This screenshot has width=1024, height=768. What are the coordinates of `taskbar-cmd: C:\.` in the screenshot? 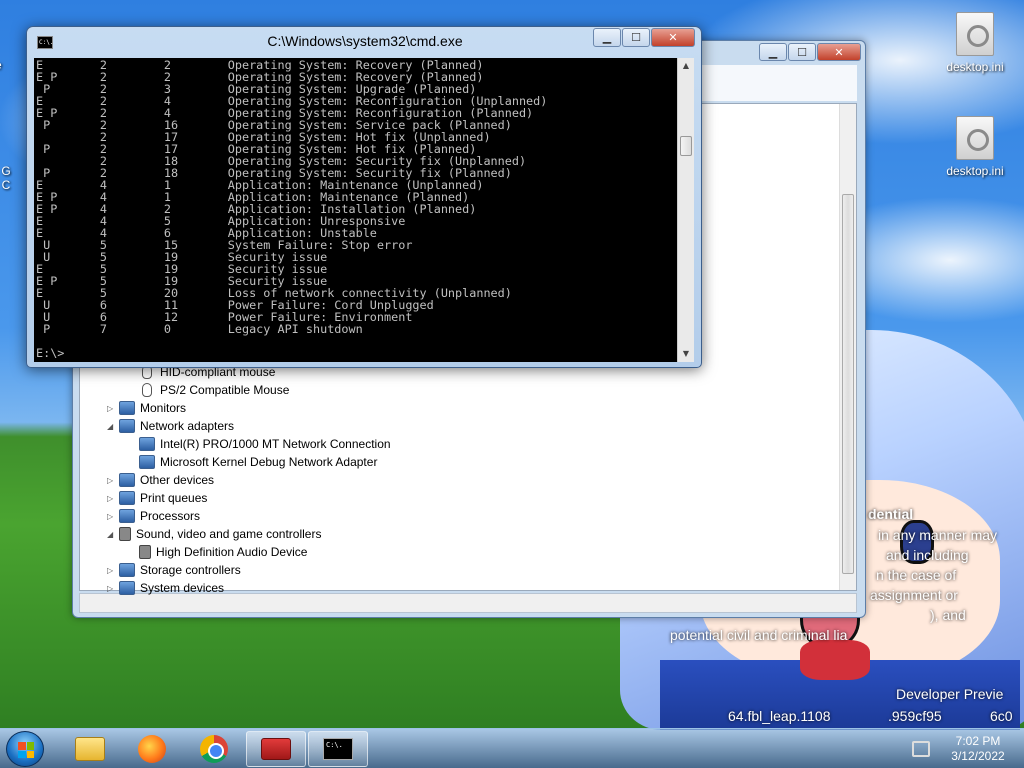 It's located at (338, 749).